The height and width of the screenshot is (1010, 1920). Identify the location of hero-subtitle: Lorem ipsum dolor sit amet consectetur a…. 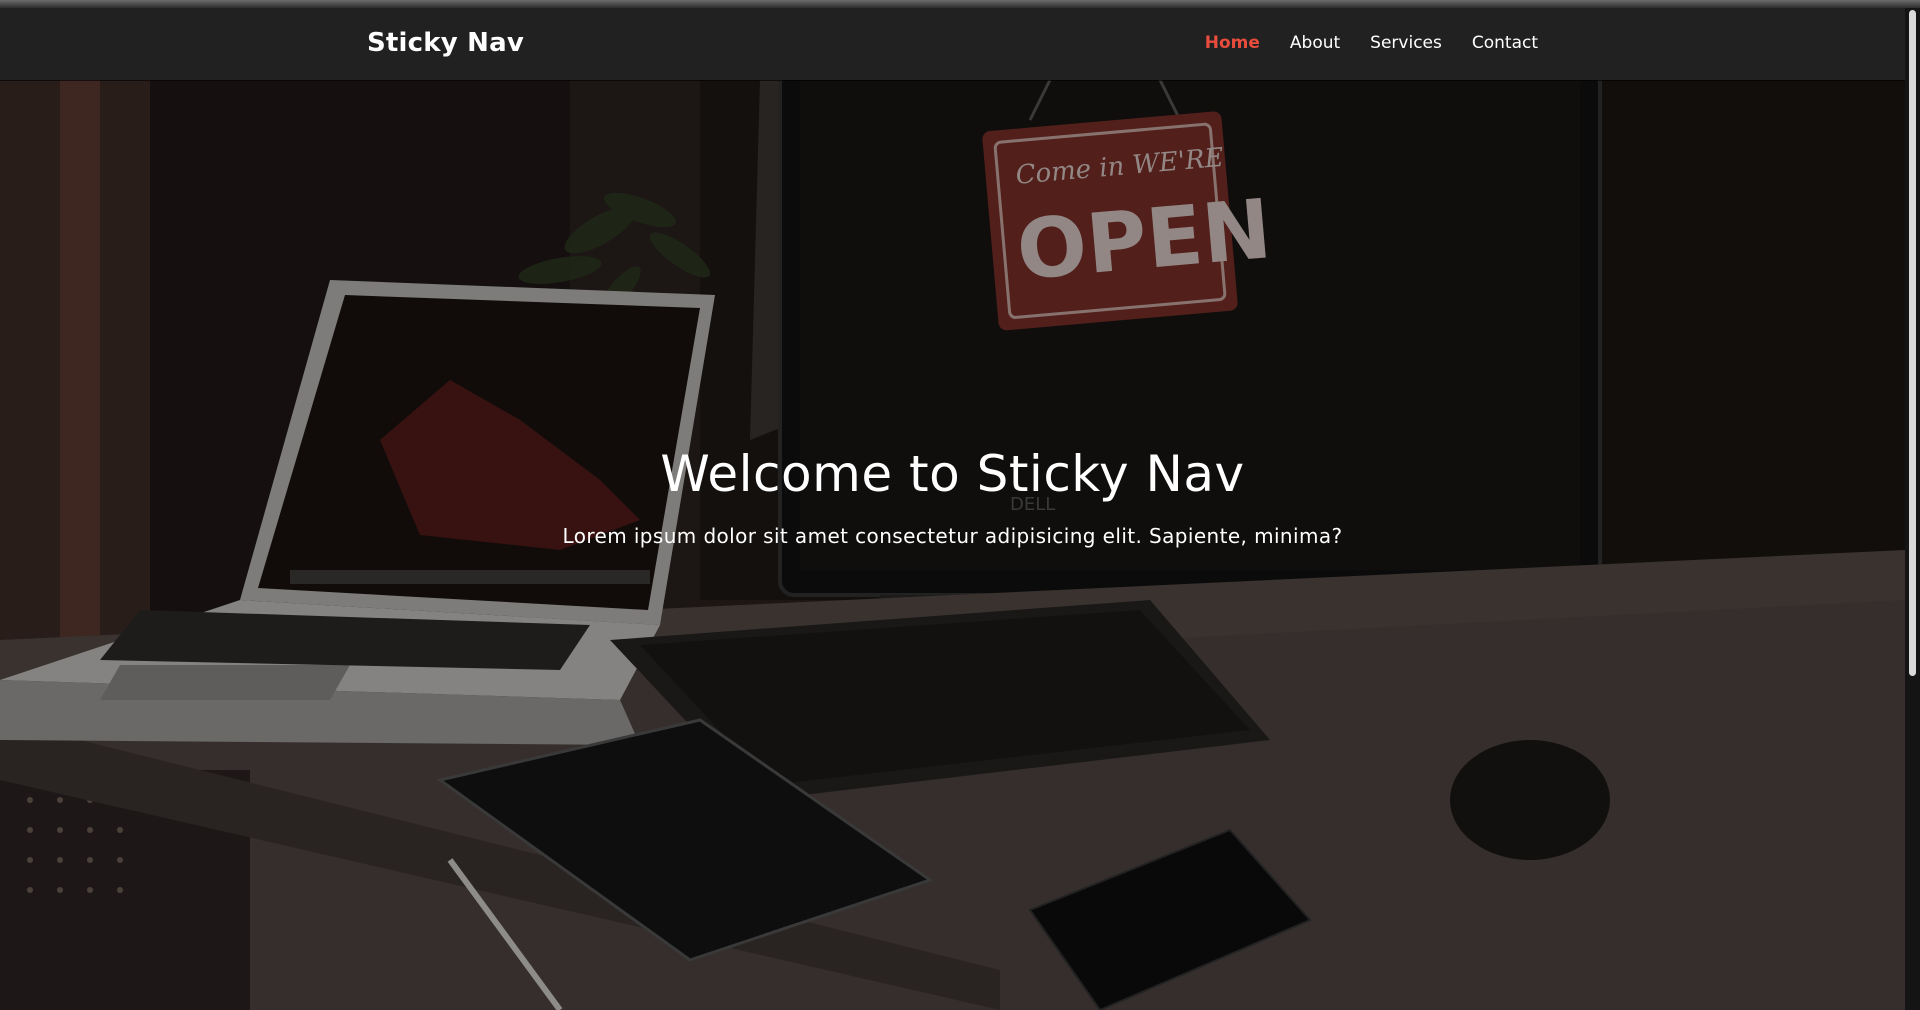
(952, 536).